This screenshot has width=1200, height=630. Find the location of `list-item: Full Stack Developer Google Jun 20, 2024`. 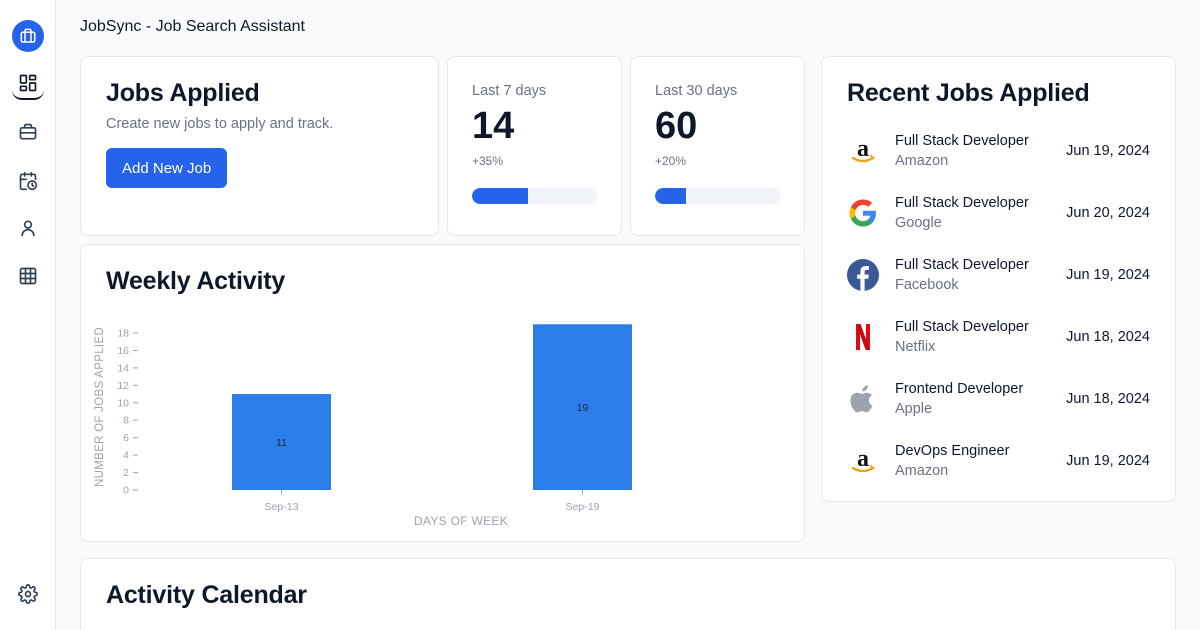

list-item: Full Stack Developer Google Jun 20, 2024 is located at coordinates (998, 213).